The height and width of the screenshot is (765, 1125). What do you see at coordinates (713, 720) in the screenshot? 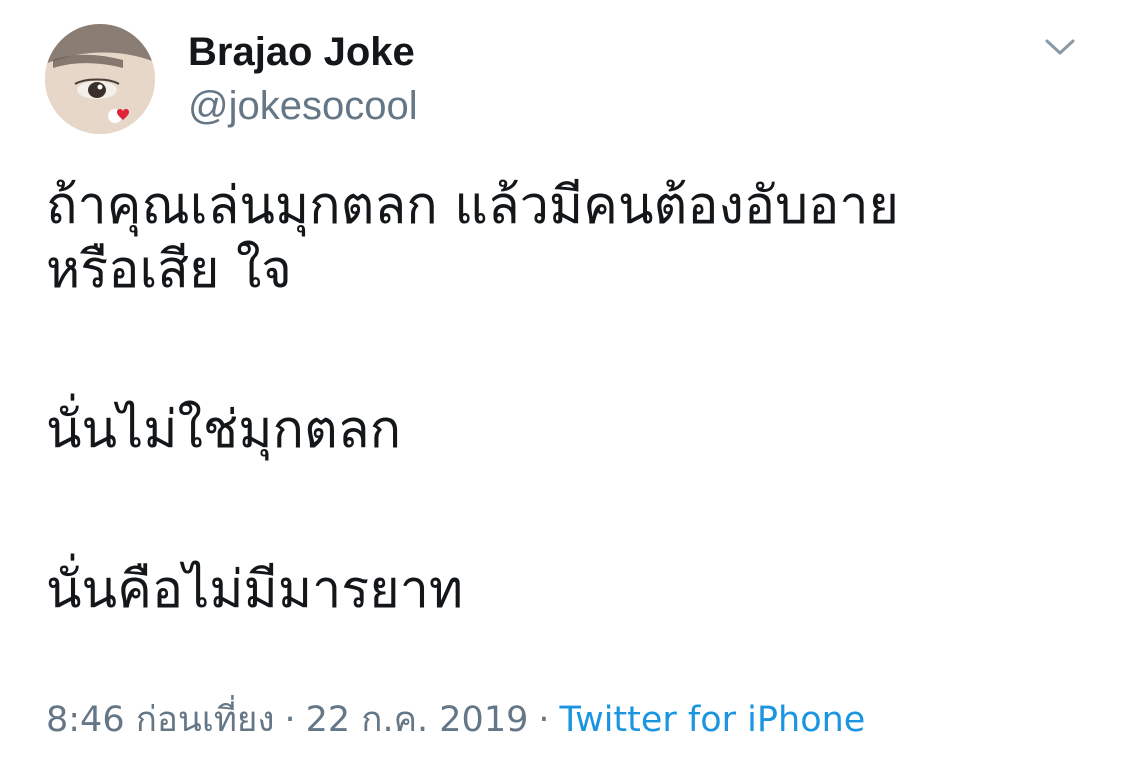
I see `tweet-source-link: Twitter for iPhone` at bounding box center [713, 720].